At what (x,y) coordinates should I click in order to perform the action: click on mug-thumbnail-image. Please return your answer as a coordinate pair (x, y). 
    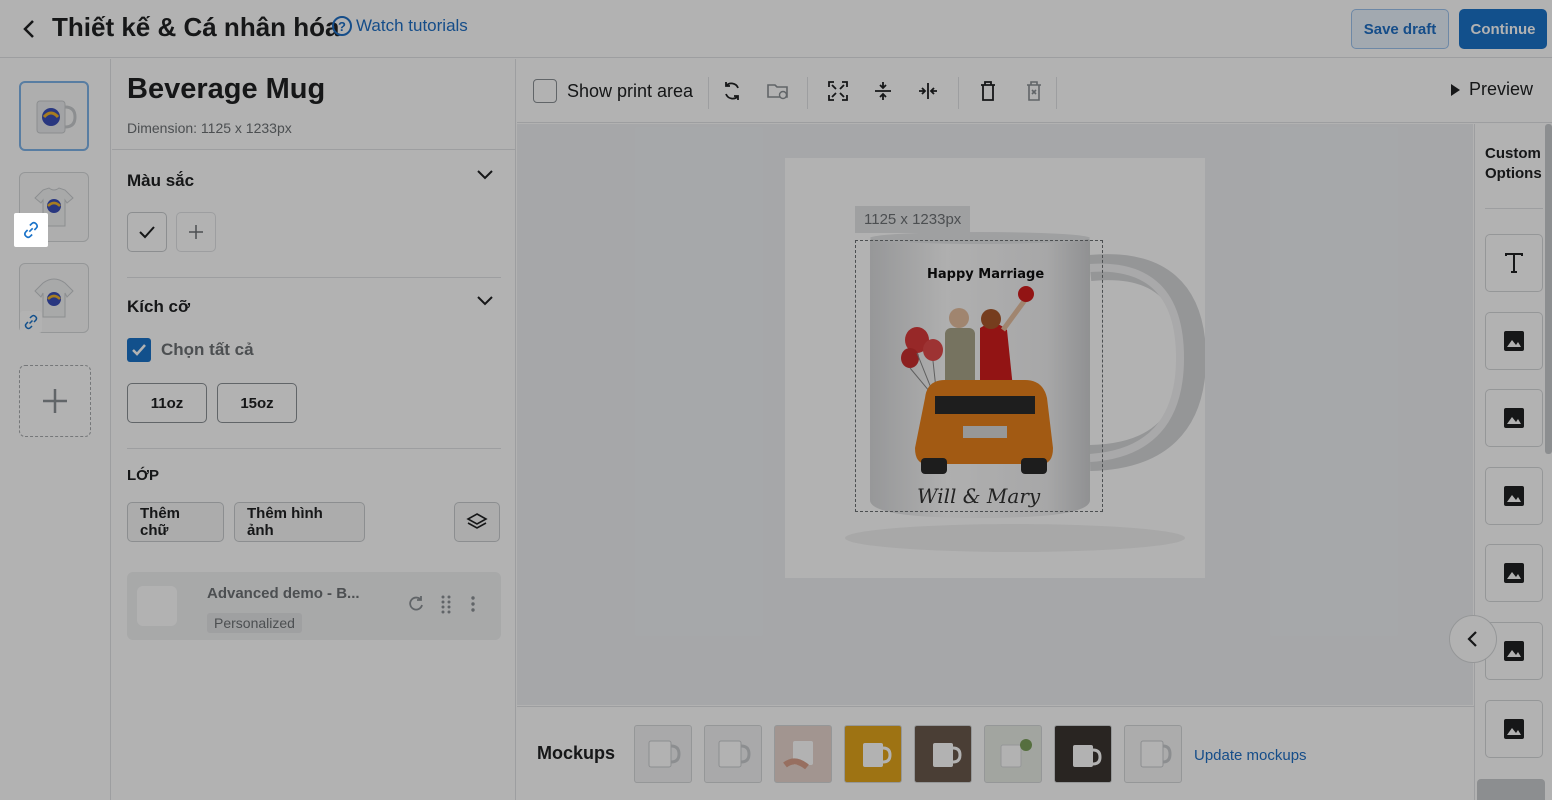
    Looking at the image, I should click on (56, 117).